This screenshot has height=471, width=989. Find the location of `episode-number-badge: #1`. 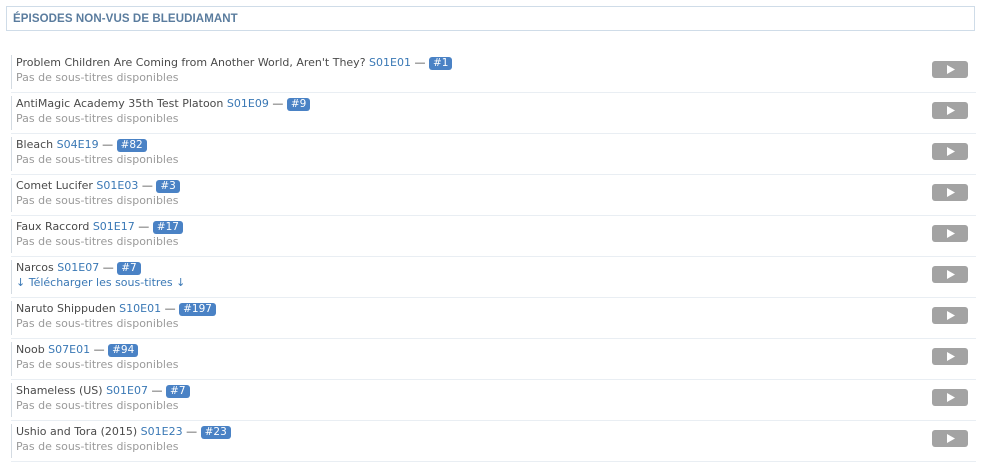

episode-number-badge: #1 is located at coordinates (440, 63).